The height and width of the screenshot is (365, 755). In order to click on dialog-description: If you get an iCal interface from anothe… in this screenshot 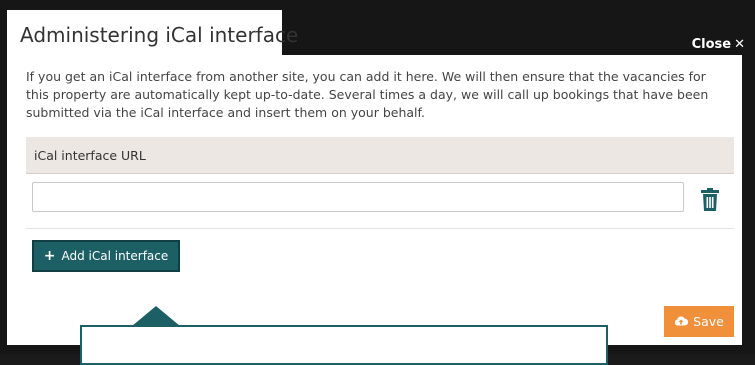, I will do `click(367, 94)`.